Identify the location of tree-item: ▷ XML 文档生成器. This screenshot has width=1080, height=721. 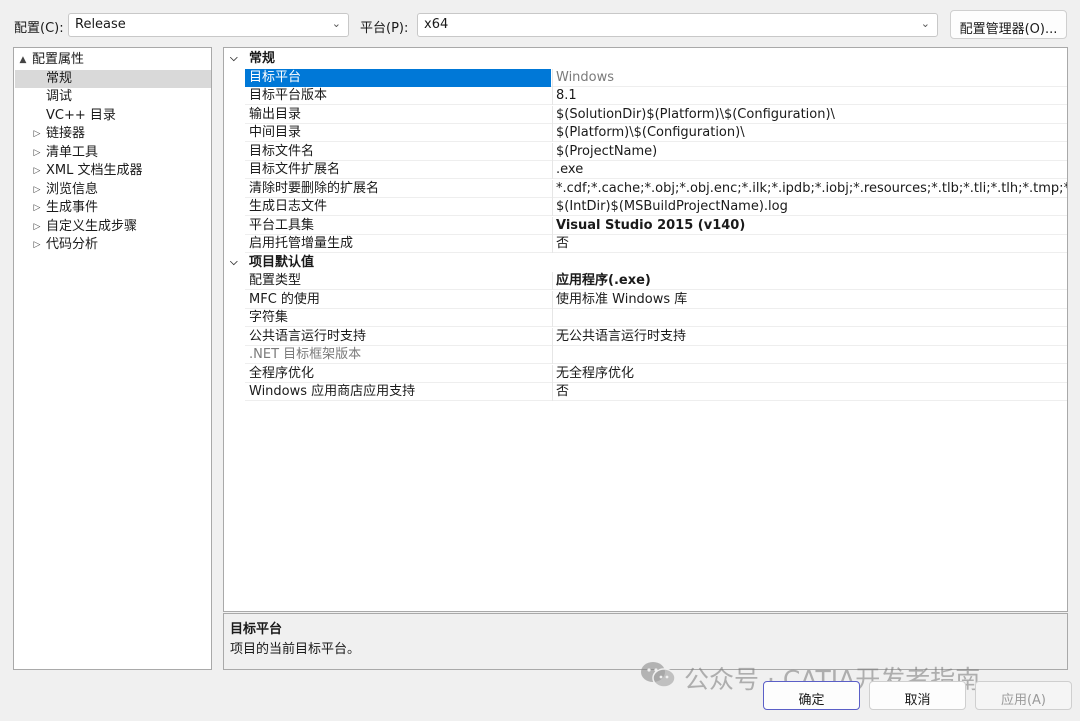
(113, 171).